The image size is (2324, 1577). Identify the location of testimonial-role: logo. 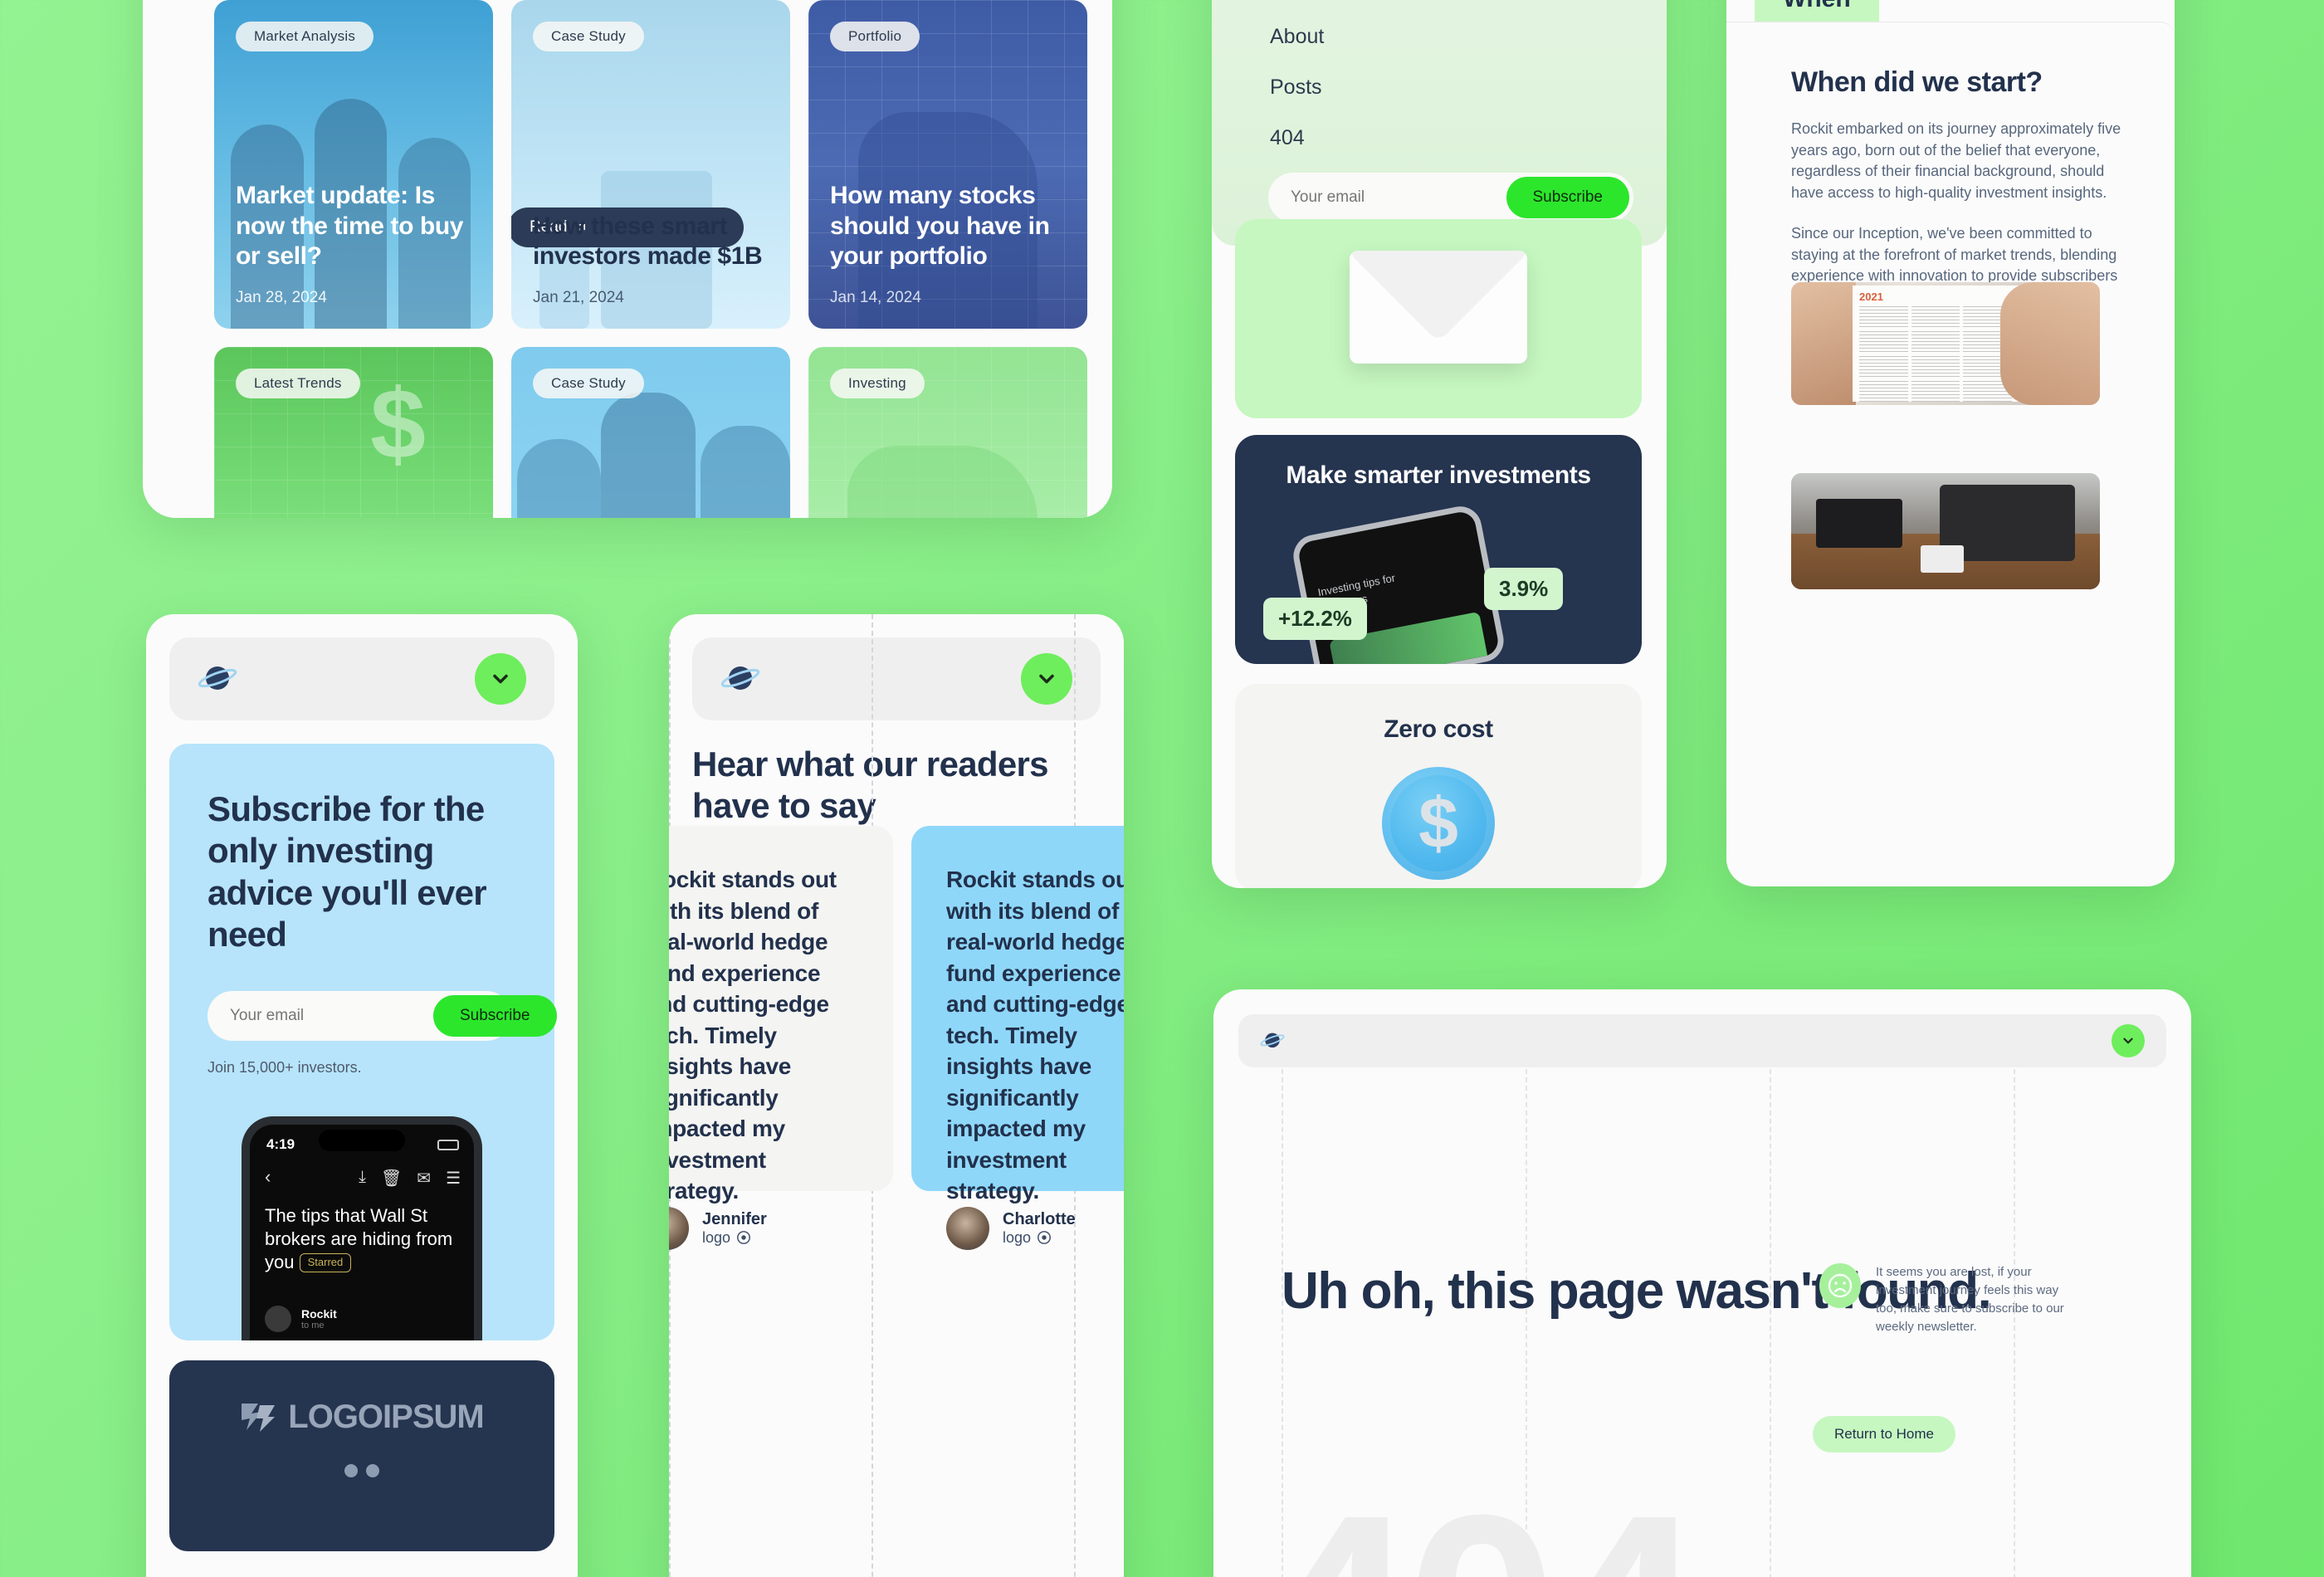
(1018, 1237).